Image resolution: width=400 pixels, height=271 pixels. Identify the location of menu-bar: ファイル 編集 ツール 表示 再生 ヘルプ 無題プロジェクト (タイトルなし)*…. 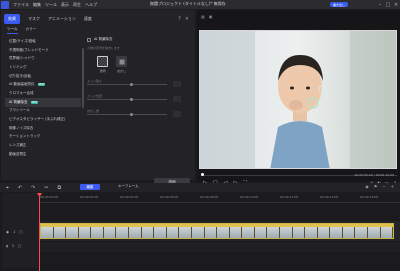
(200, 4).